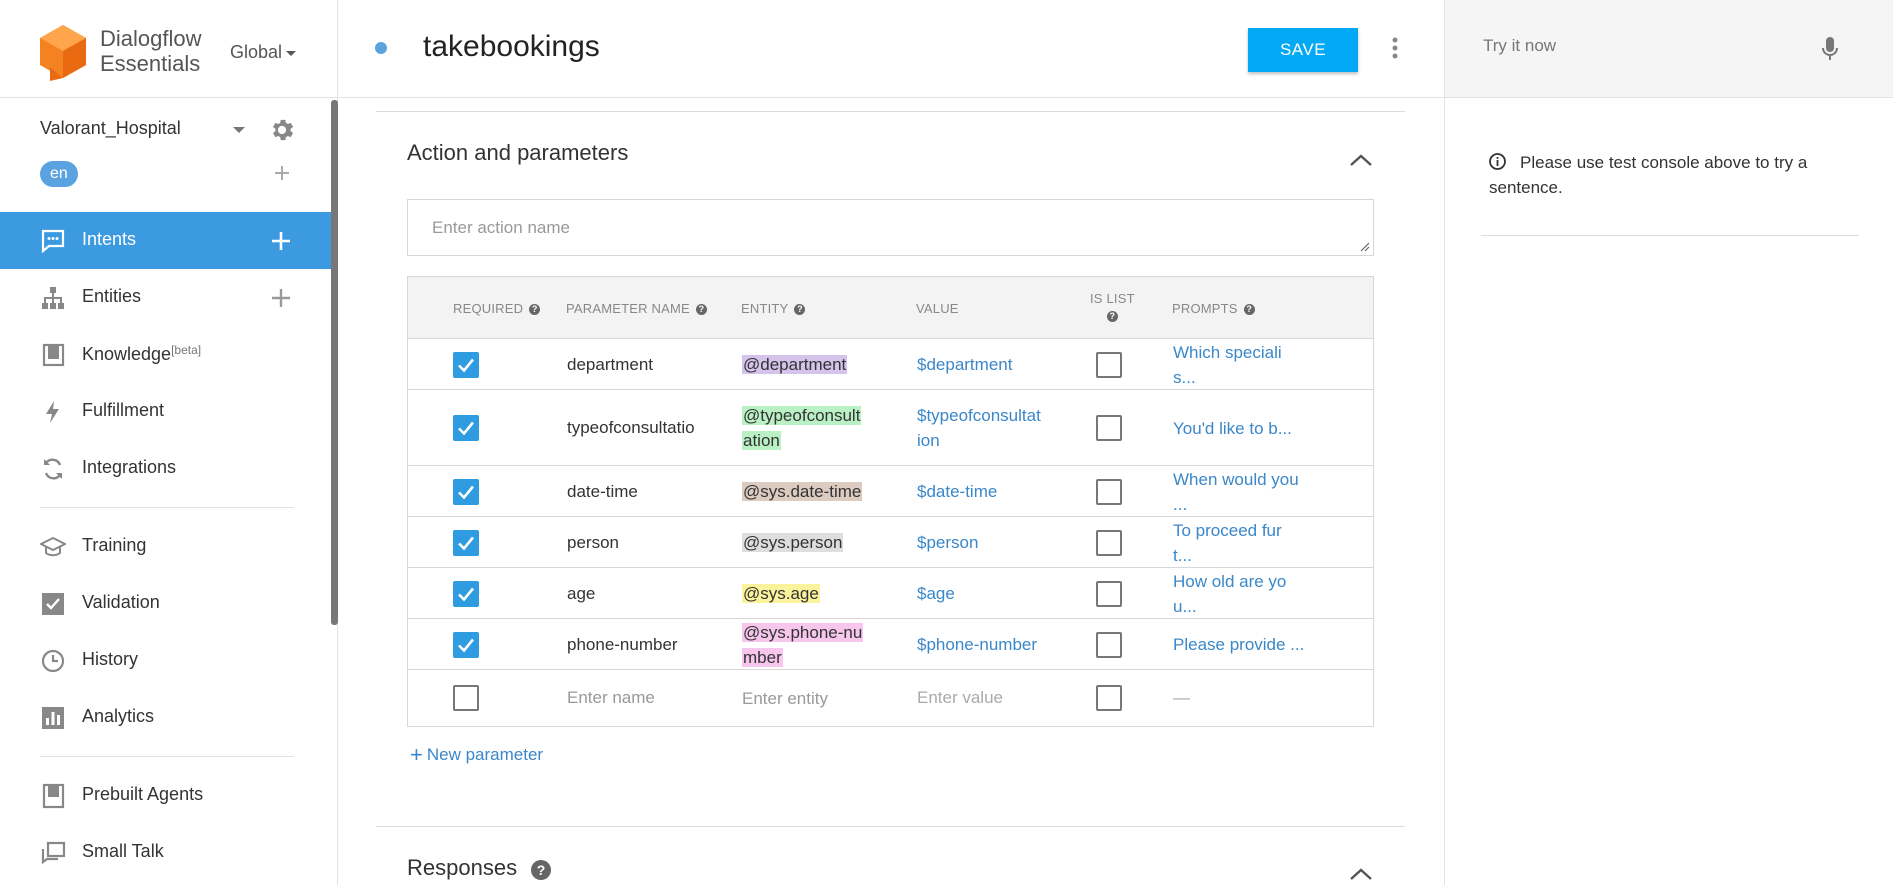 Image resolution: width=1893 pixels, height=885 pixels. Describe the element at coordinates (807, 428) in the screenshot. I see `parameter-entity: @typeofconsult ation` at that location.